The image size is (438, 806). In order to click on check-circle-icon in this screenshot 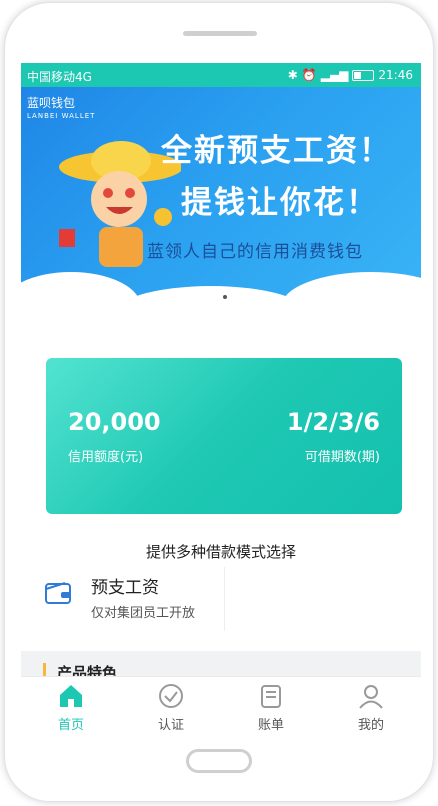, I will do `click(171, 696)`.